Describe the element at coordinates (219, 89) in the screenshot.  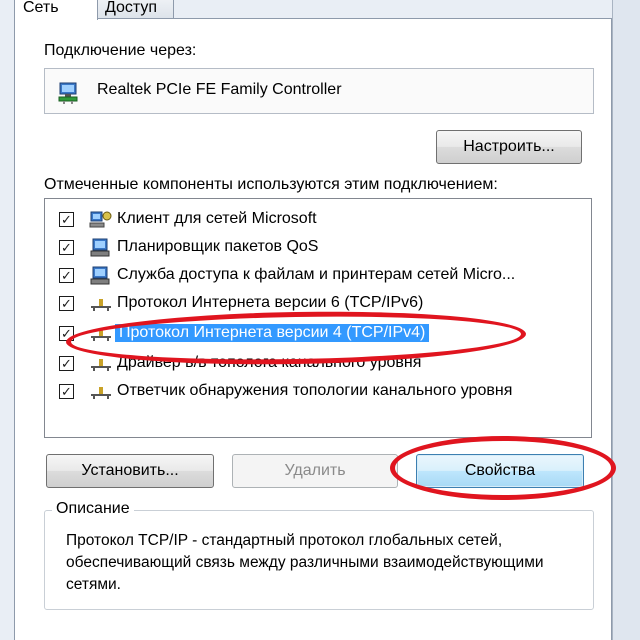
I see `adapter-name: Realtek PCIe FE Family Controller` at that location.